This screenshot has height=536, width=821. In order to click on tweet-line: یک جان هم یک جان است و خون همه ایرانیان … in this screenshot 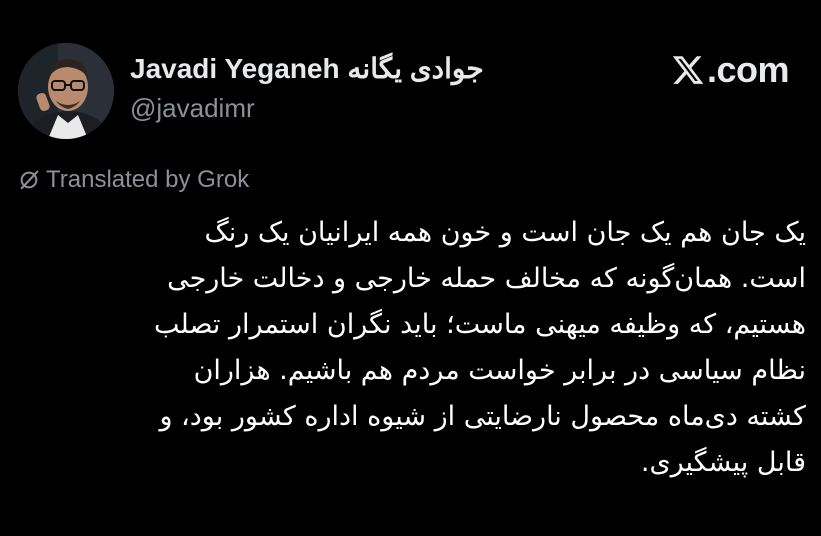, I will do `click(505, 232)`.